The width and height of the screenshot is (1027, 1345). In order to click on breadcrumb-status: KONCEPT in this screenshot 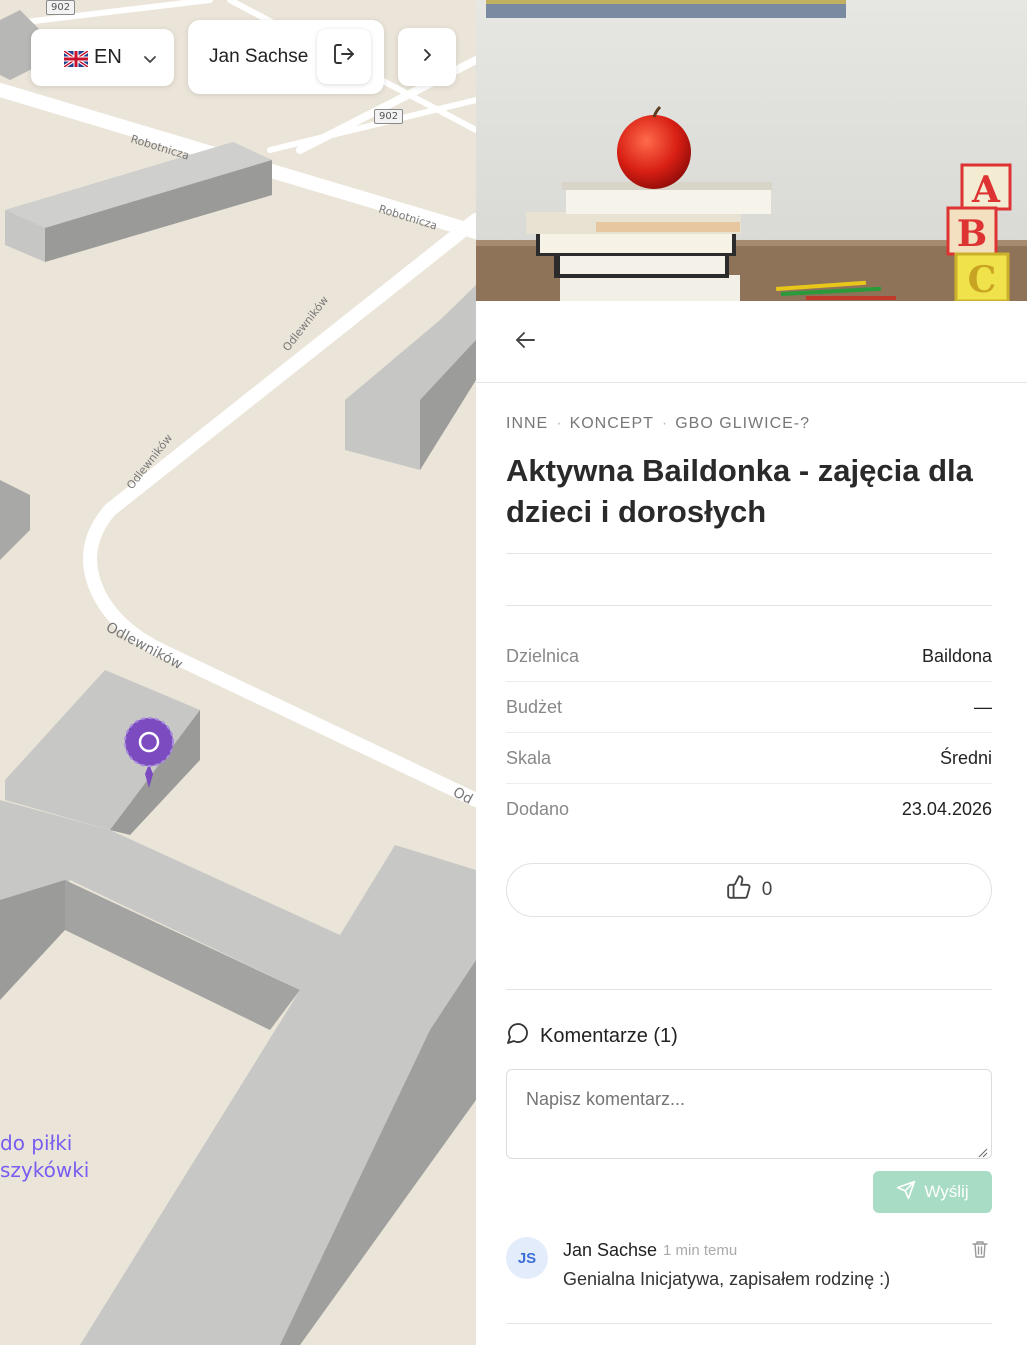, I will do `click(611, 423)`.